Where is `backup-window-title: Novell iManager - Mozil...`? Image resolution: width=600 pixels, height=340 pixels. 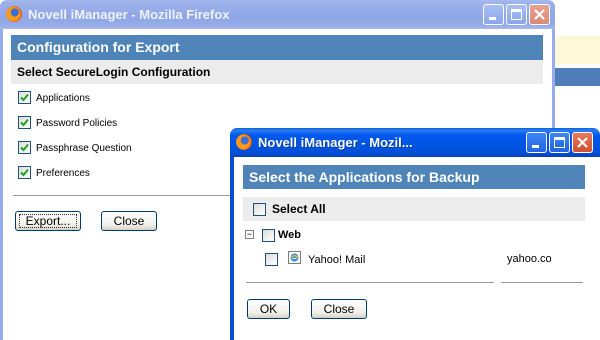 backup-window-title: Novell iManager - Mozil... is located at coordinates (335, 142).